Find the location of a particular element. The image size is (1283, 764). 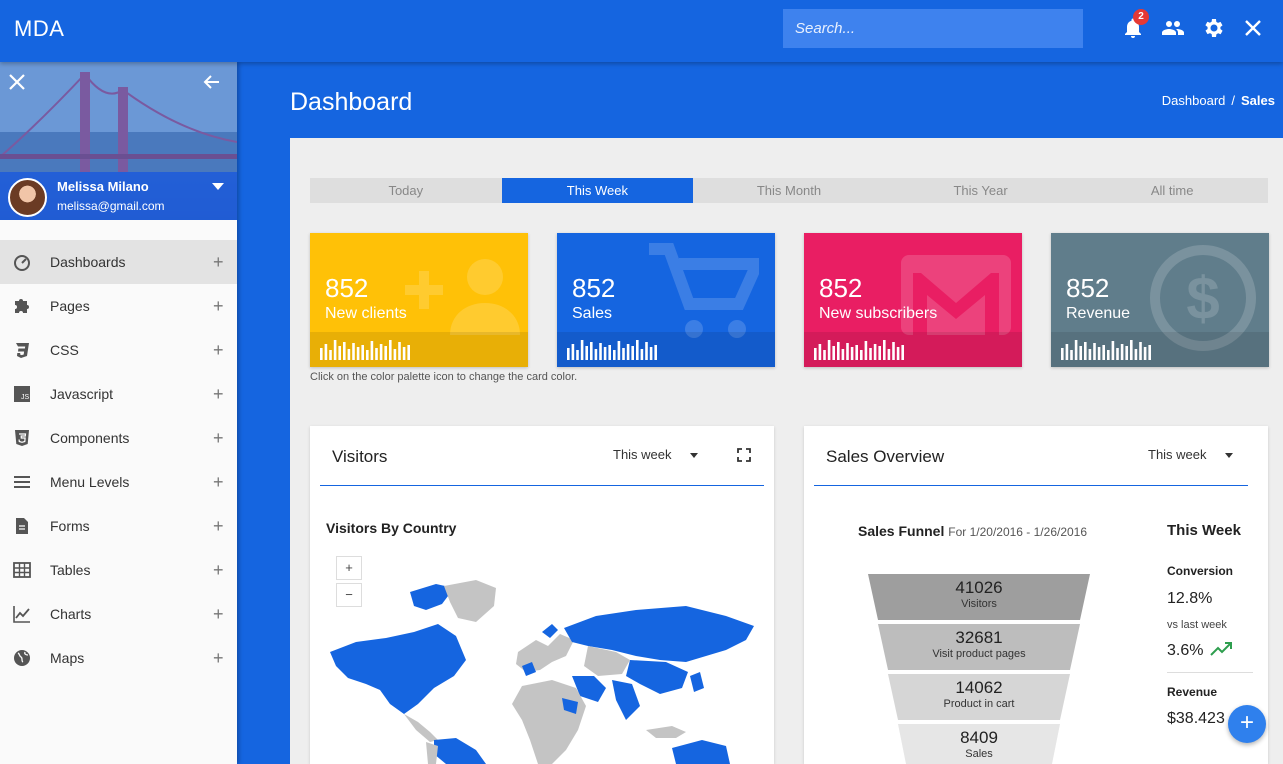

sidebar-item-tables: Tables + is located at coordinates (118, 570).